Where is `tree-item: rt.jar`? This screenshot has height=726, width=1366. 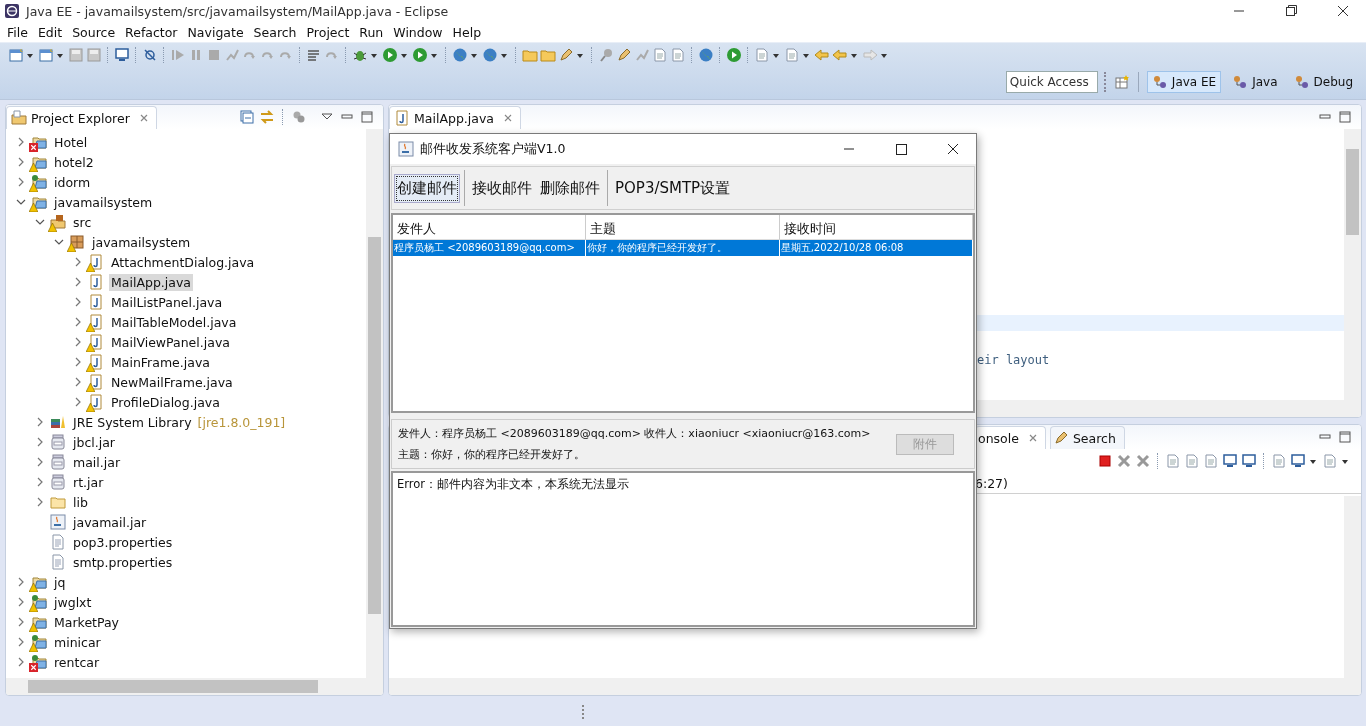
tree-item: rt.jar is located at coordinates (88, 482).